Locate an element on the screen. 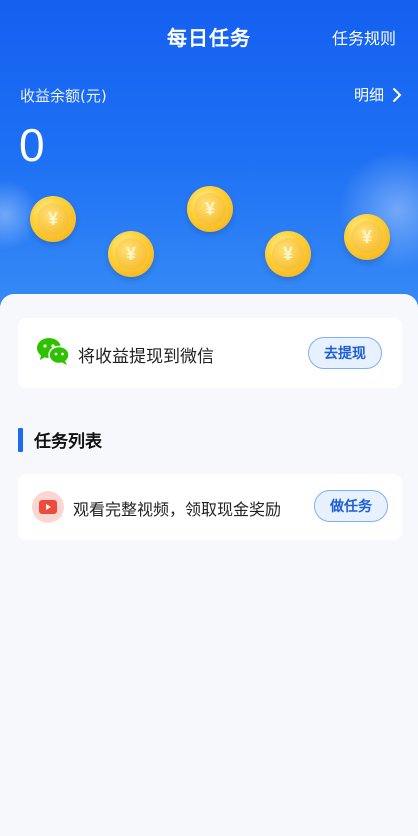 This screenshot has height=836, width=418. task-list-header: 任务列表 is located at coordinates (60, 439).